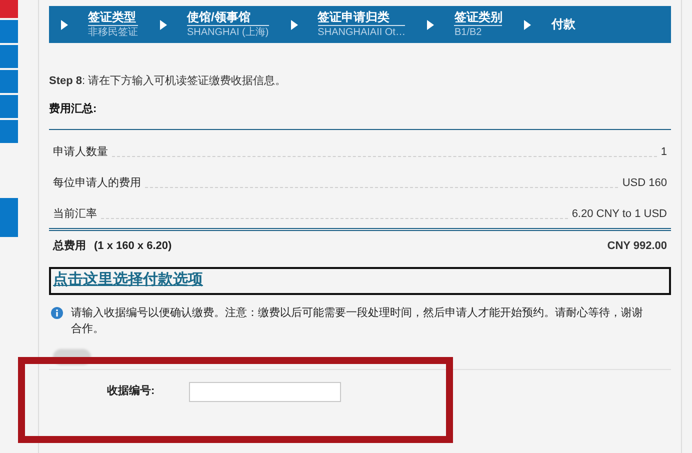 The height and width of the screenshot is (453, 692). Describe the element at coordinates (75, 214) in the screenshot. I see `fee-label: 当前汇率` at that location.